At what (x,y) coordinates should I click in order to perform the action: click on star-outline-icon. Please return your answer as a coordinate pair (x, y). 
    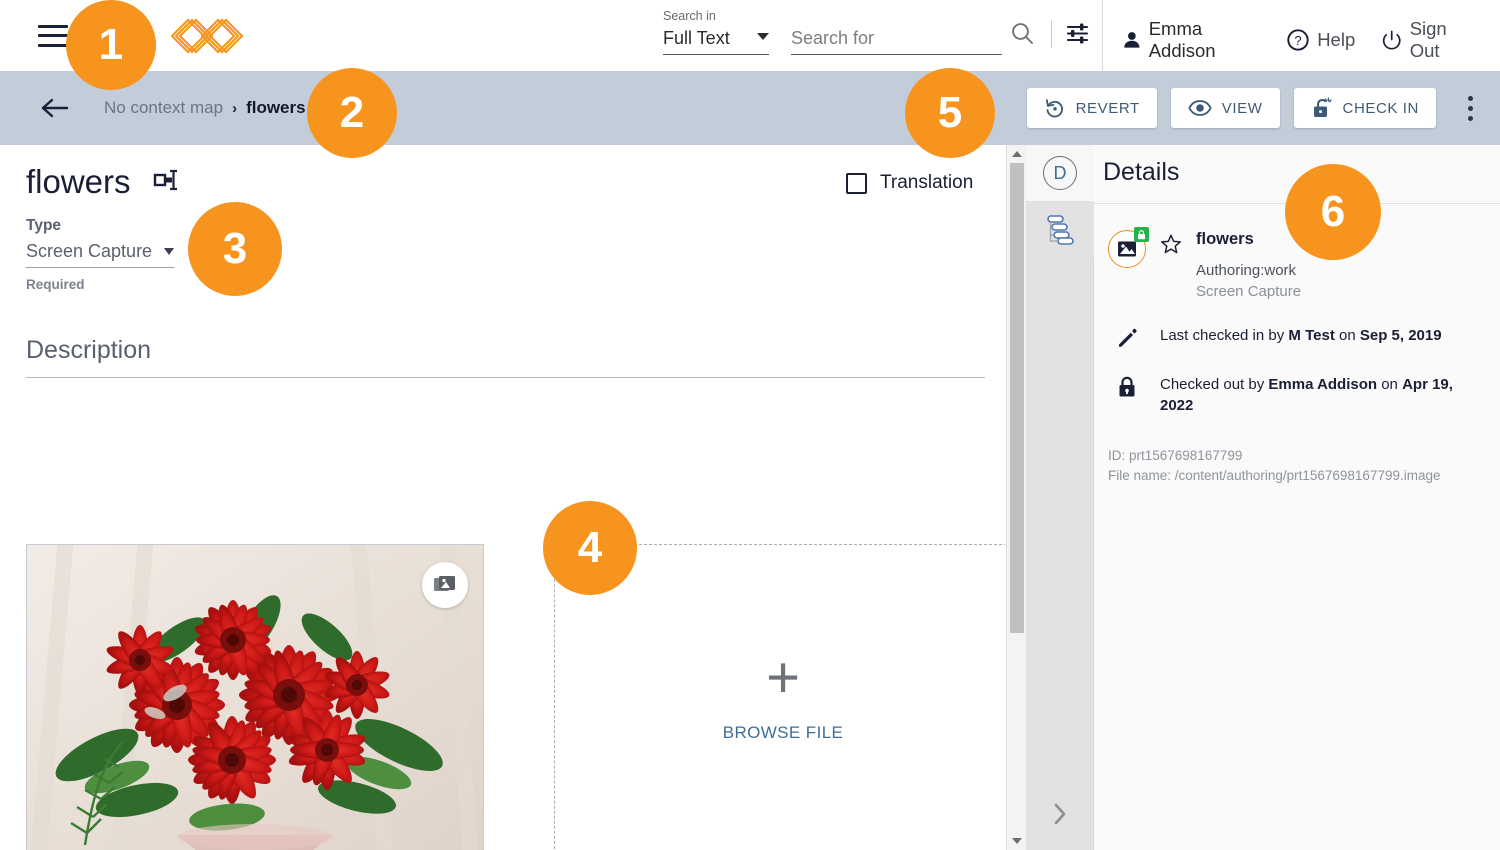
    Looking at the image, I should click on (1171, 266).